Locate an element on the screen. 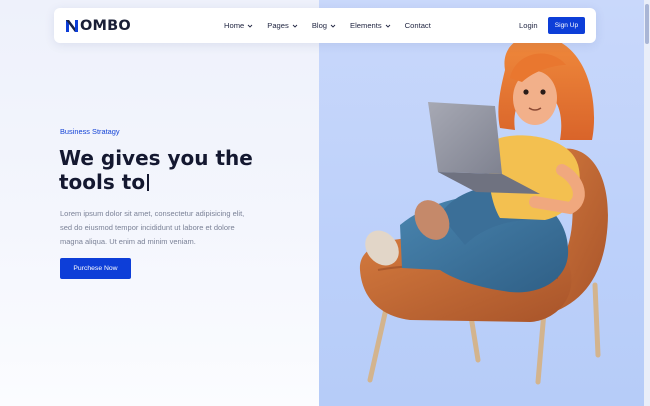 This screenshot has width=650, height=406. brand-logo: OMBO is located at coordinates (98, 26).